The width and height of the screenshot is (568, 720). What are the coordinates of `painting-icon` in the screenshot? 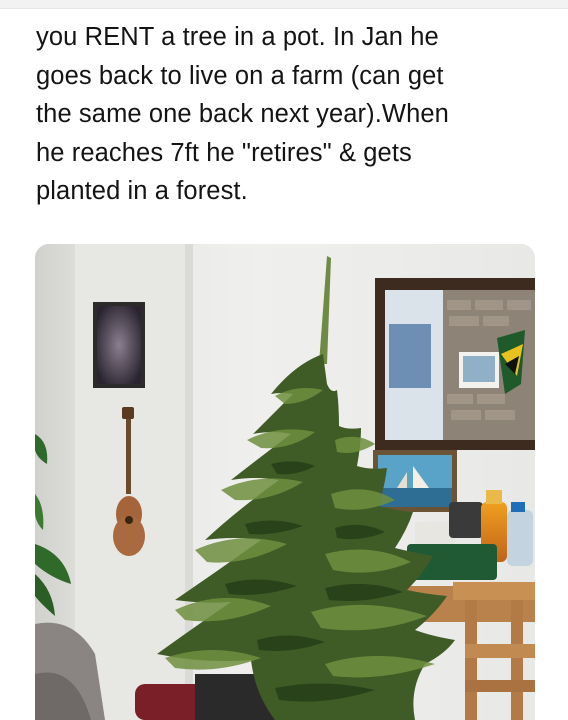 It's located at (119, 345).